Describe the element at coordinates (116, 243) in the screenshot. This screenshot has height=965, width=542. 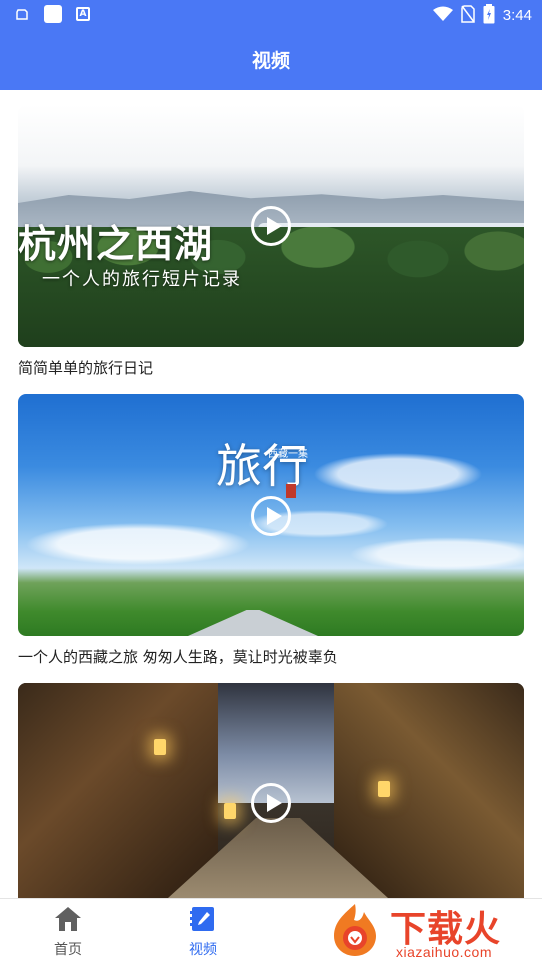
I see `thumb-title: 杭州之西湖` at that location.